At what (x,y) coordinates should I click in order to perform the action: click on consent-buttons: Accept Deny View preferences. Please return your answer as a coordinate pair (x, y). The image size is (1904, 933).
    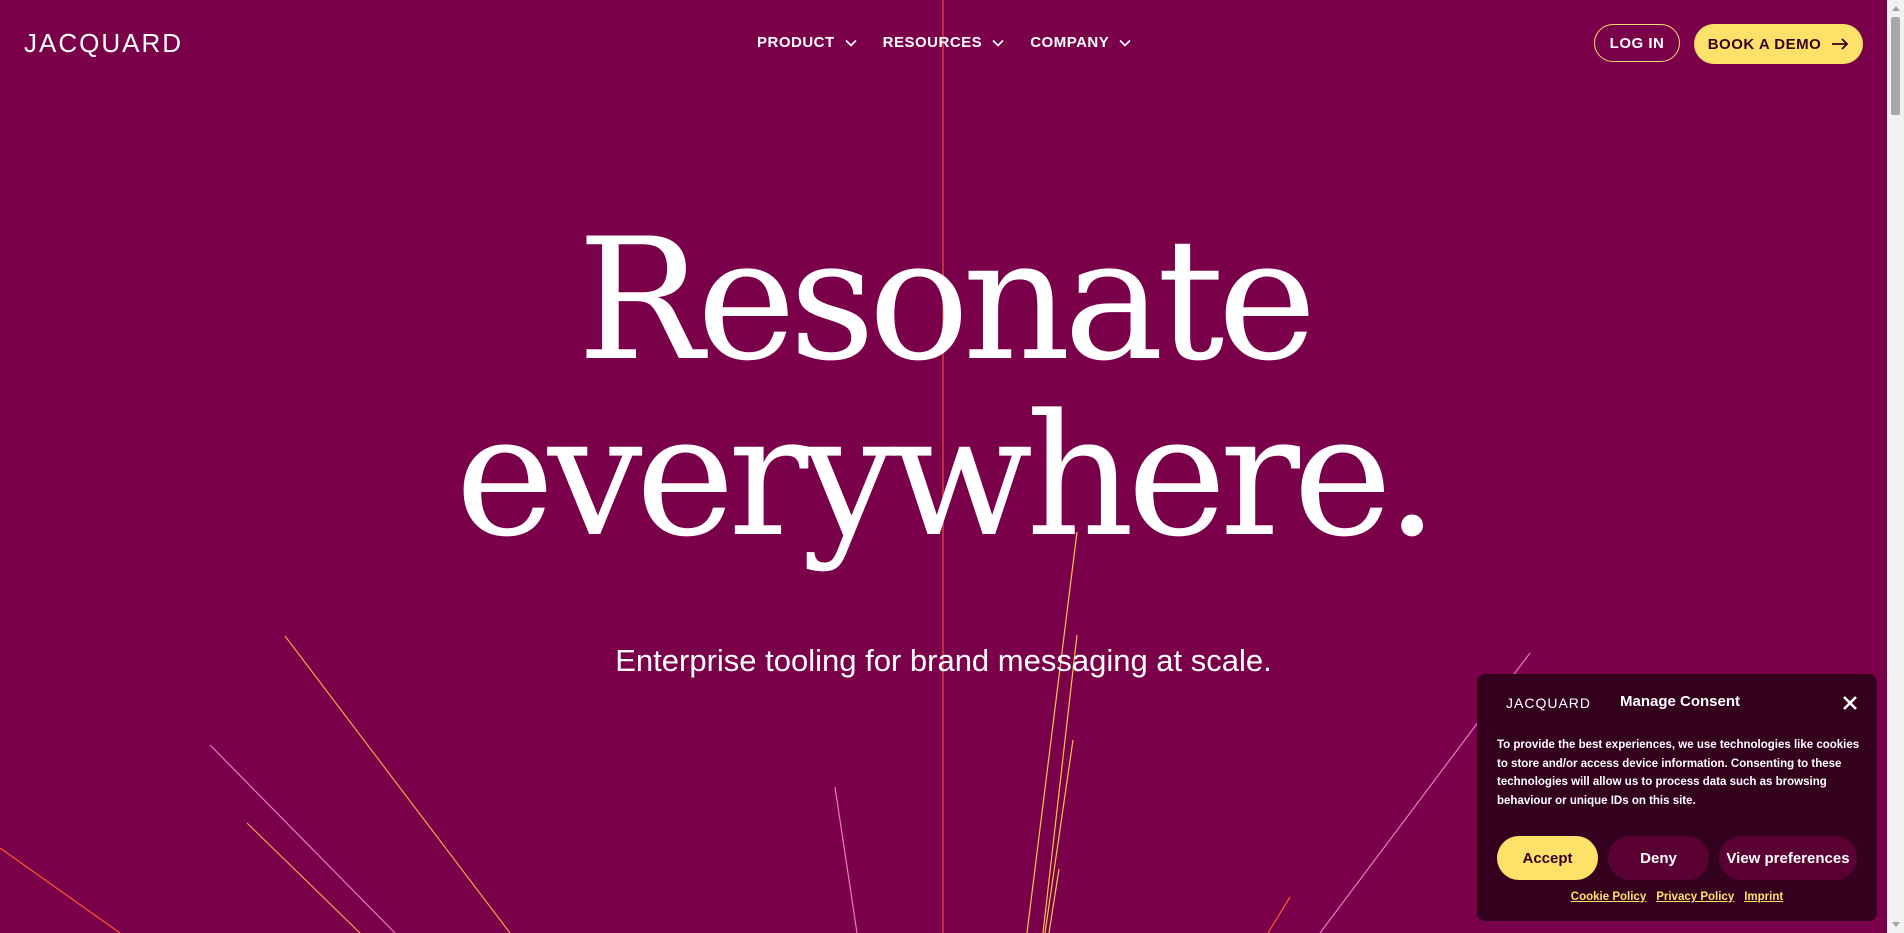
    Looking at the image, I should click on (1677, 858).